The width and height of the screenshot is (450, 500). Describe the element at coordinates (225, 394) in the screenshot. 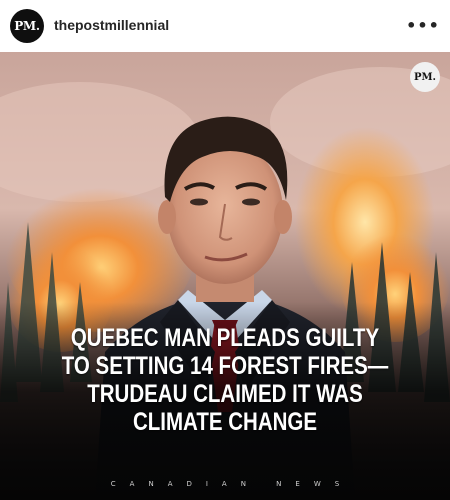

I see `headline-line: TRUDEAU CLAIMED IT WAS` at that location.